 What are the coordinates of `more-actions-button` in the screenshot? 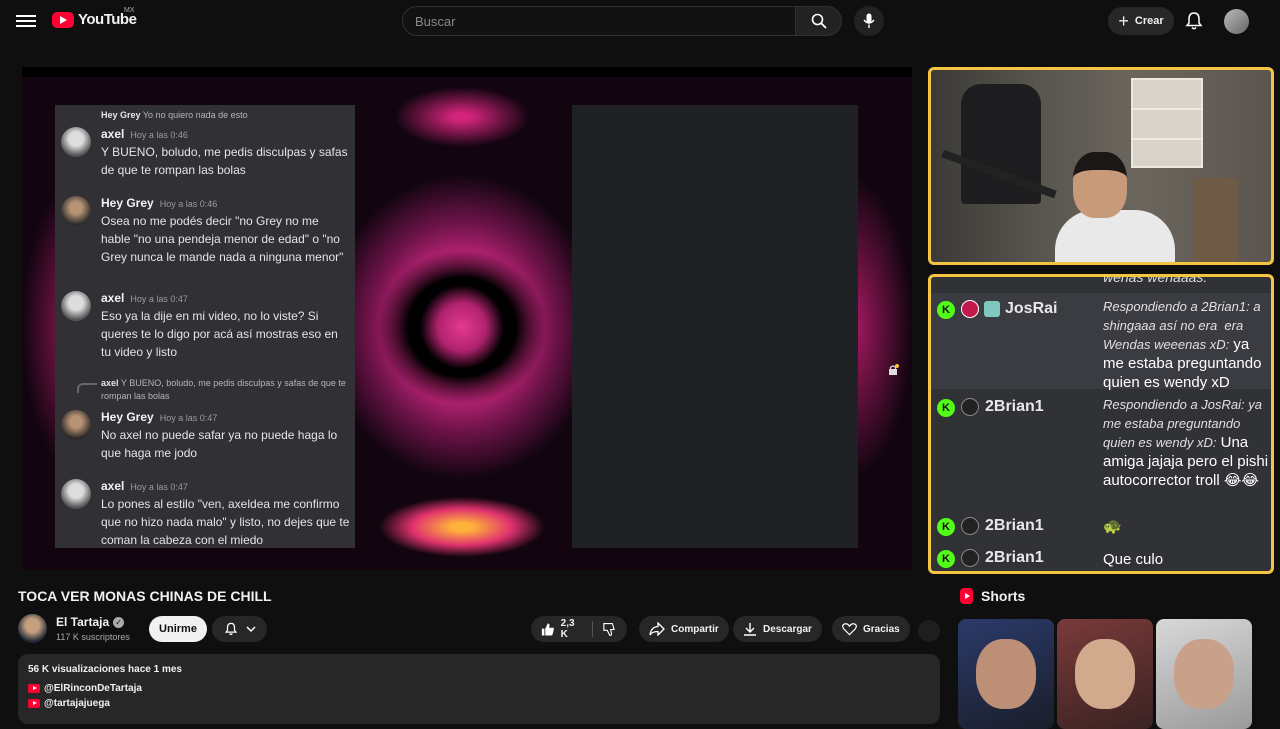 It's located at (929, 631).